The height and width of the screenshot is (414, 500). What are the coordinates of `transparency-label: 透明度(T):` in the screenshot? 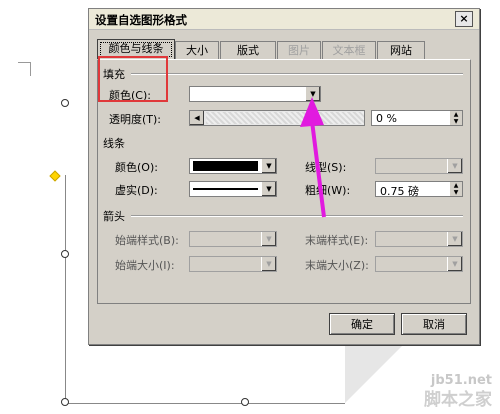 It's located at (135, 119).